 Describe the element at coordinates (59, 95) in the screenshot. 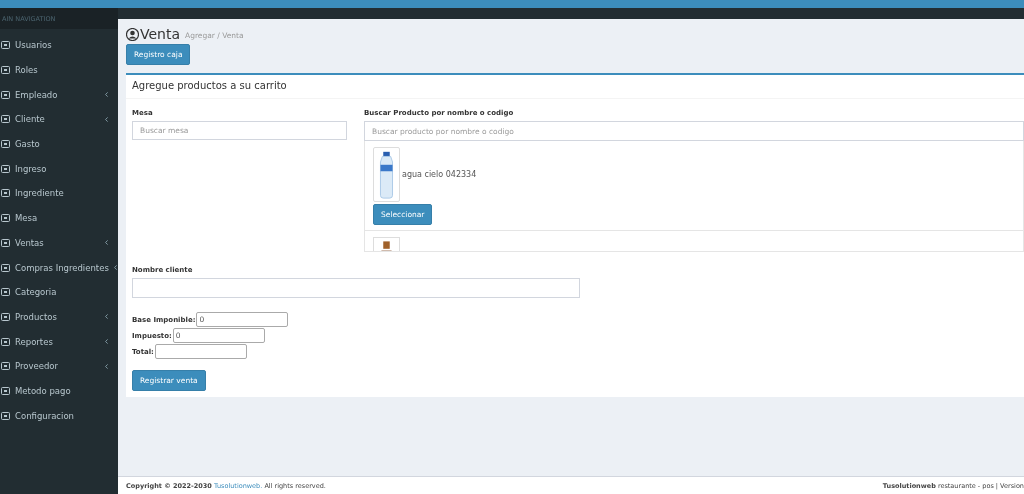

I see `sidebar-item: Empleado` at that location.